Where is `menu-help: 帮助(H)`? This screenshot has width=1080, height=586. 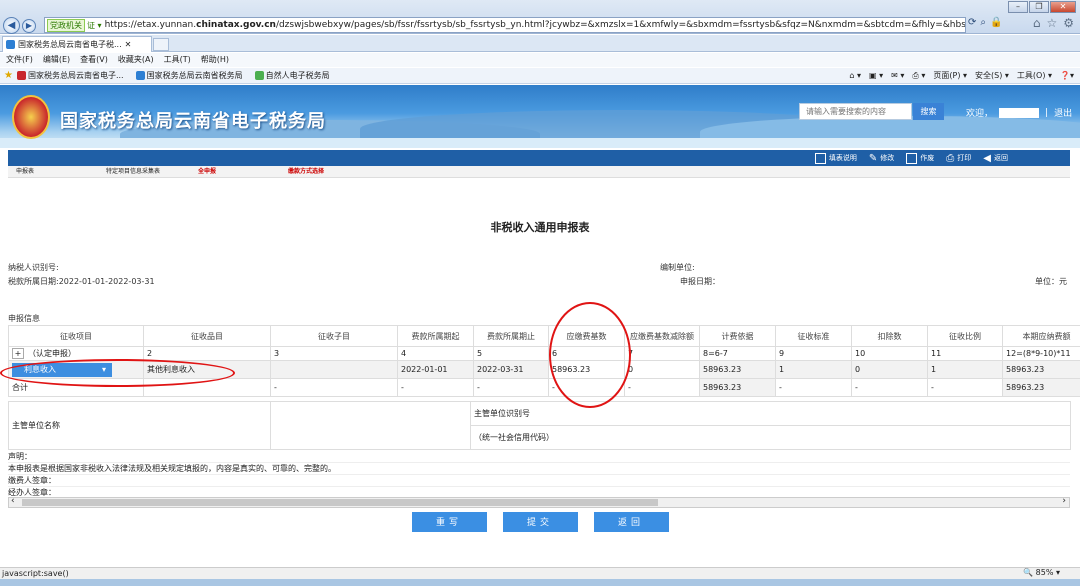 menu-help: 帮助(H) is located at coordinates (215, 60).